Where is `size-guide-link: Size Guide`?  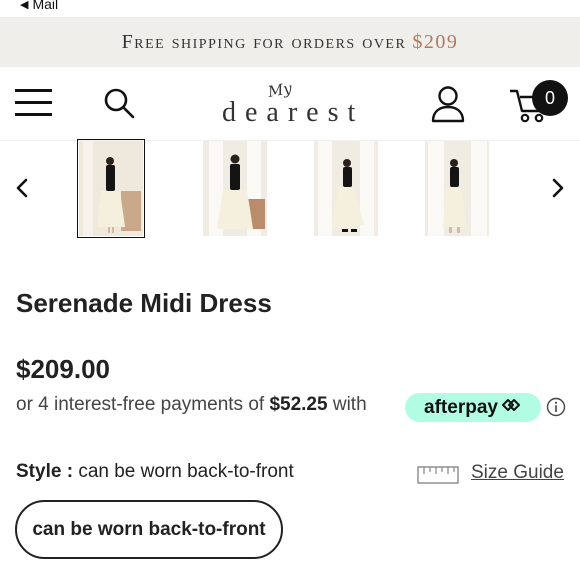
size-guide-link: Size Guide is located at coordinates (517, 473).